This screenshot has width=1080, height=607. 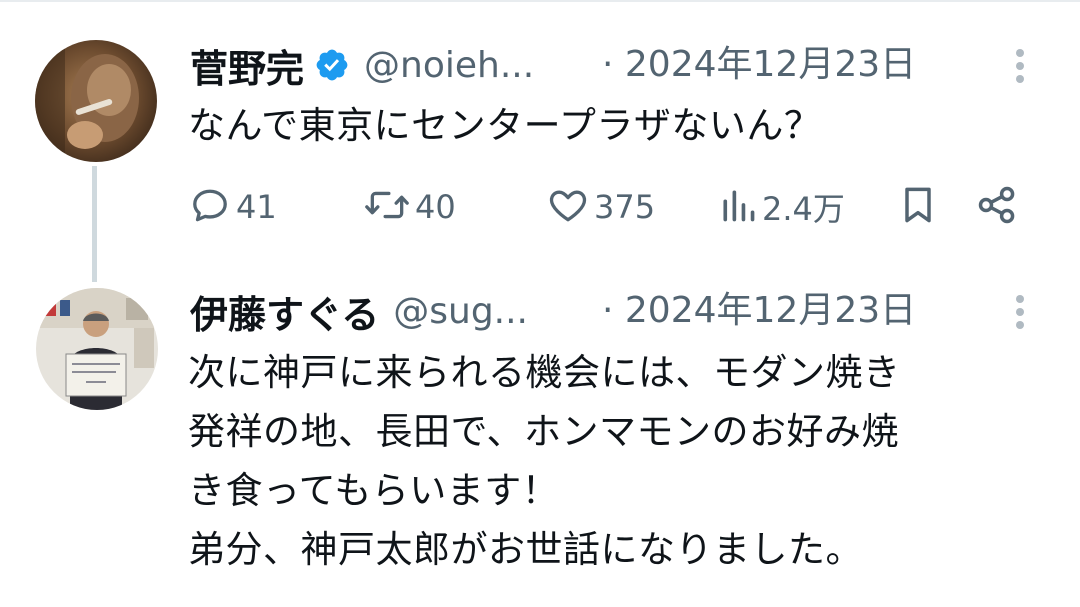 I want to click on like-count: 375, so click(x=625, y=207).